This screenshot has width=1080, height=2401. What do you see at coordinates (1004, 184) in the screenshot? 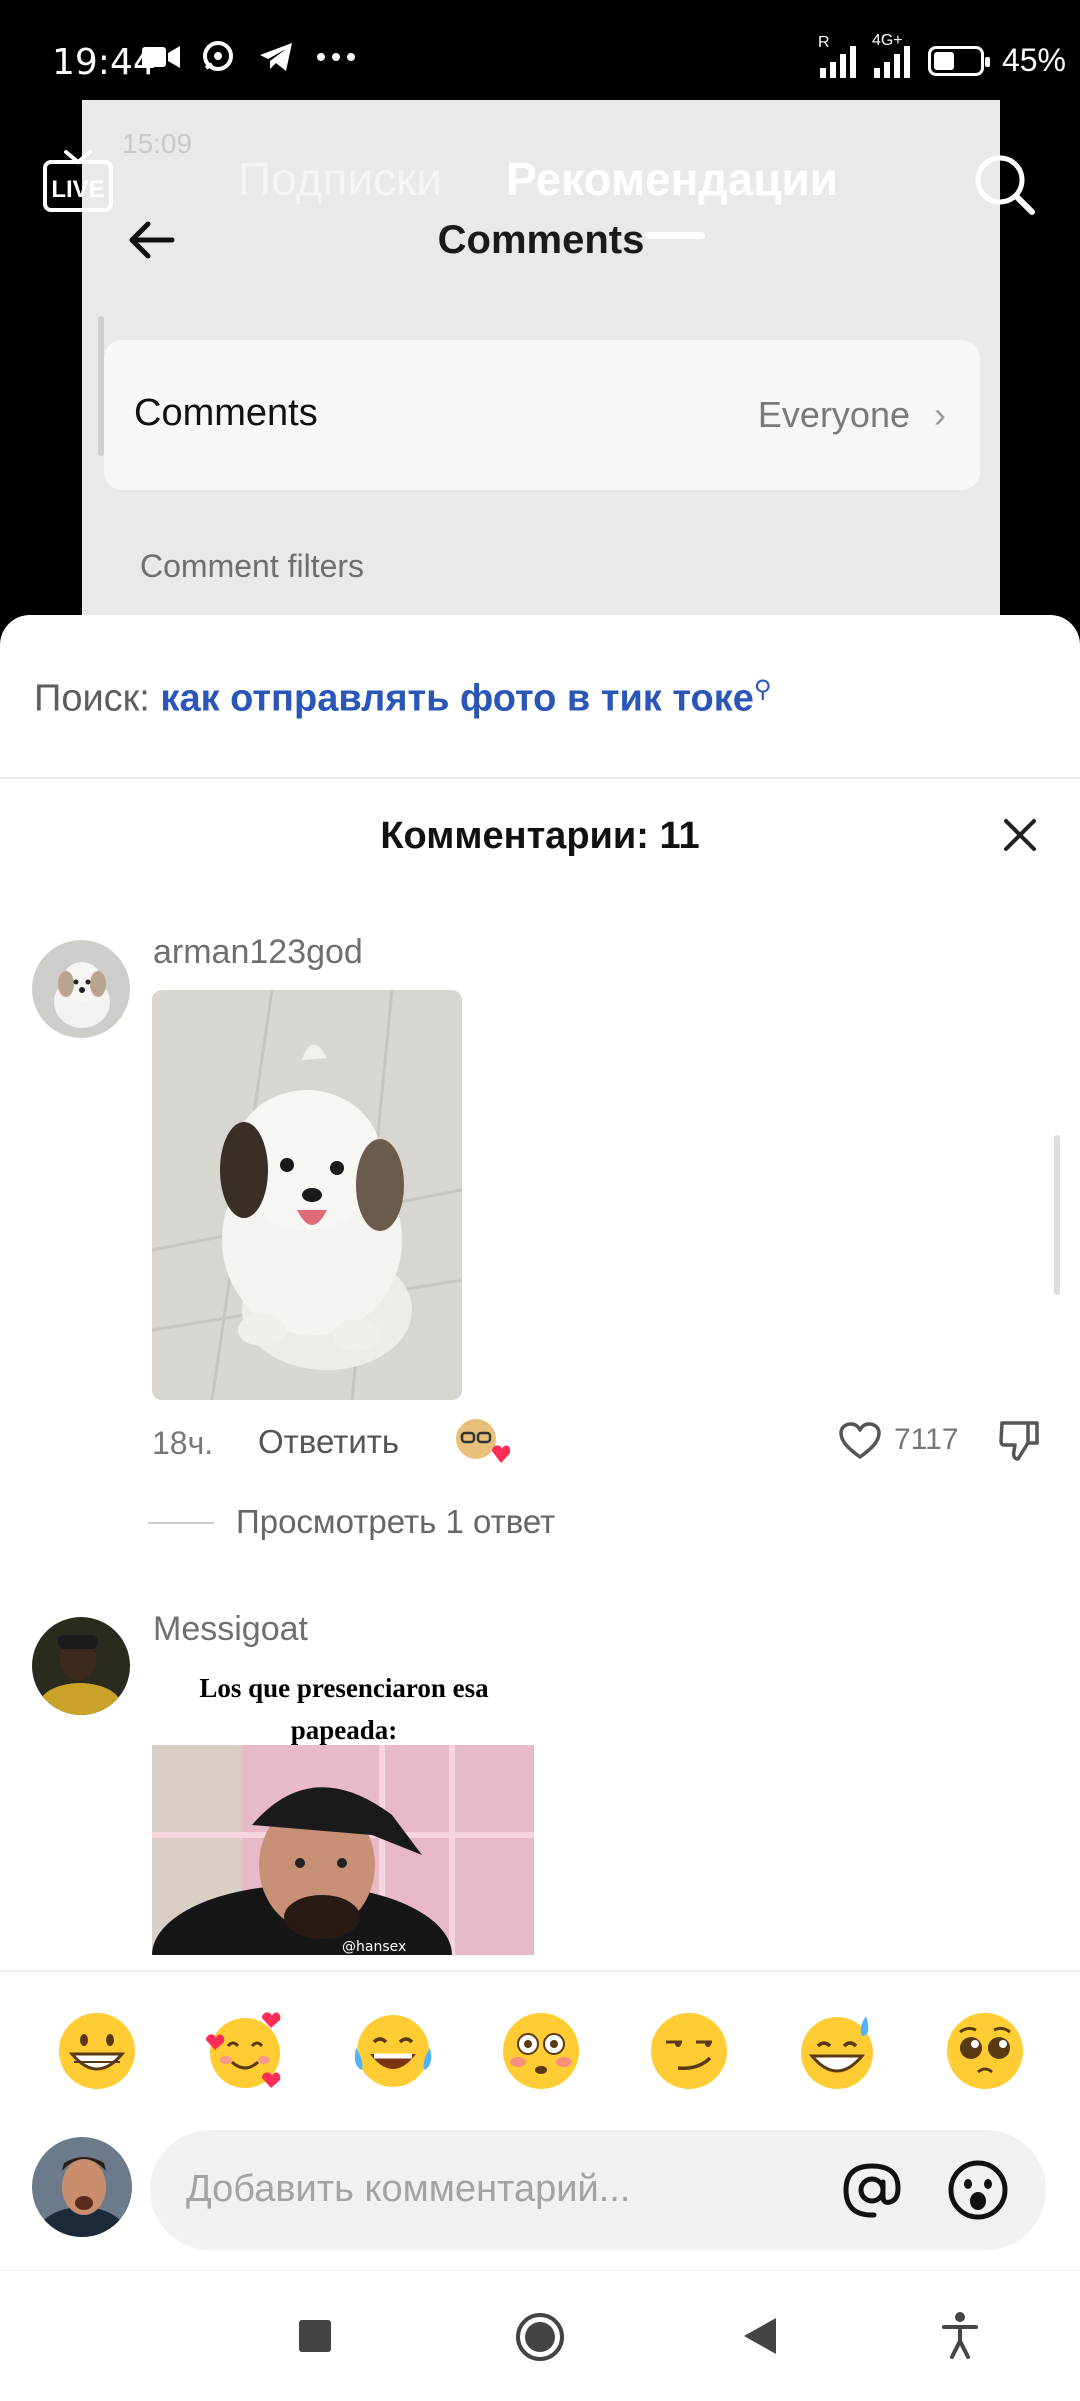
I see `search-icon` at bounding box center [1004, 184].